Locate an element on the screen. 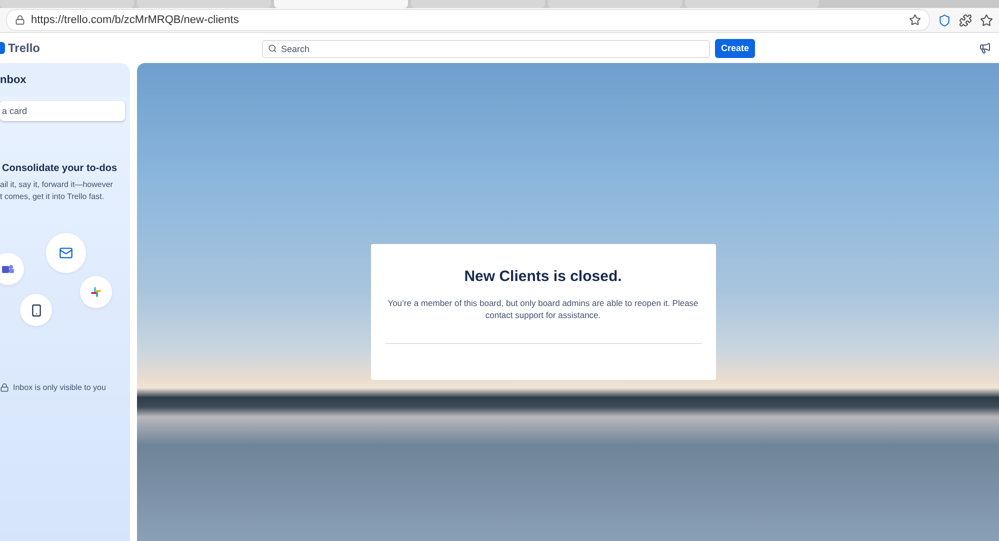 The height and width of the screenshot is (541, 999). puzzle-icon is located at coordinates (965, 20).